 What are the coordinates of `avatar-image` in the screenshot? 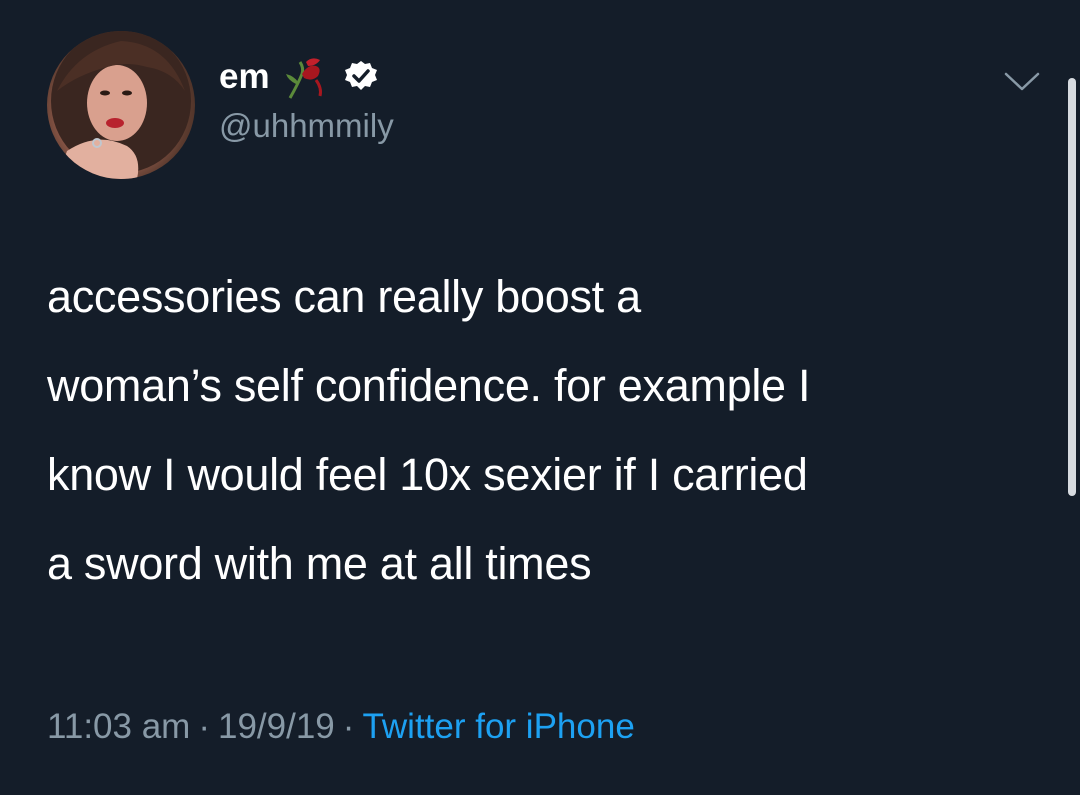 It's located at (121, 105).